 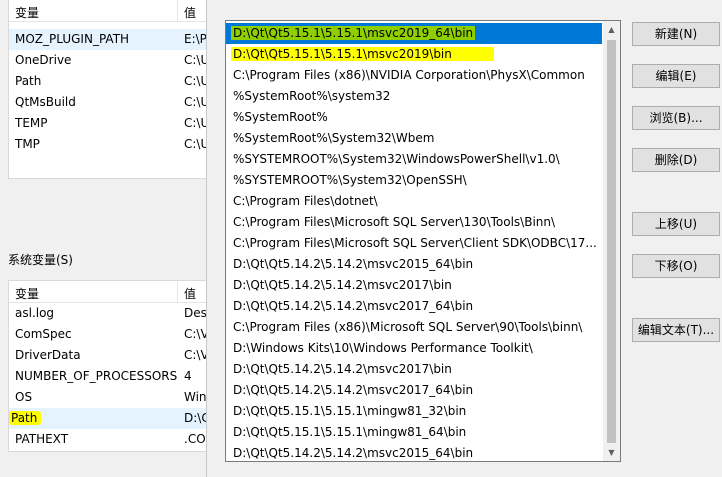 I want to click on path-entry-text: D:\Qt\Qt5.15.1\5.15.1\mingw81_64\bin, so click(x=350, y=432).